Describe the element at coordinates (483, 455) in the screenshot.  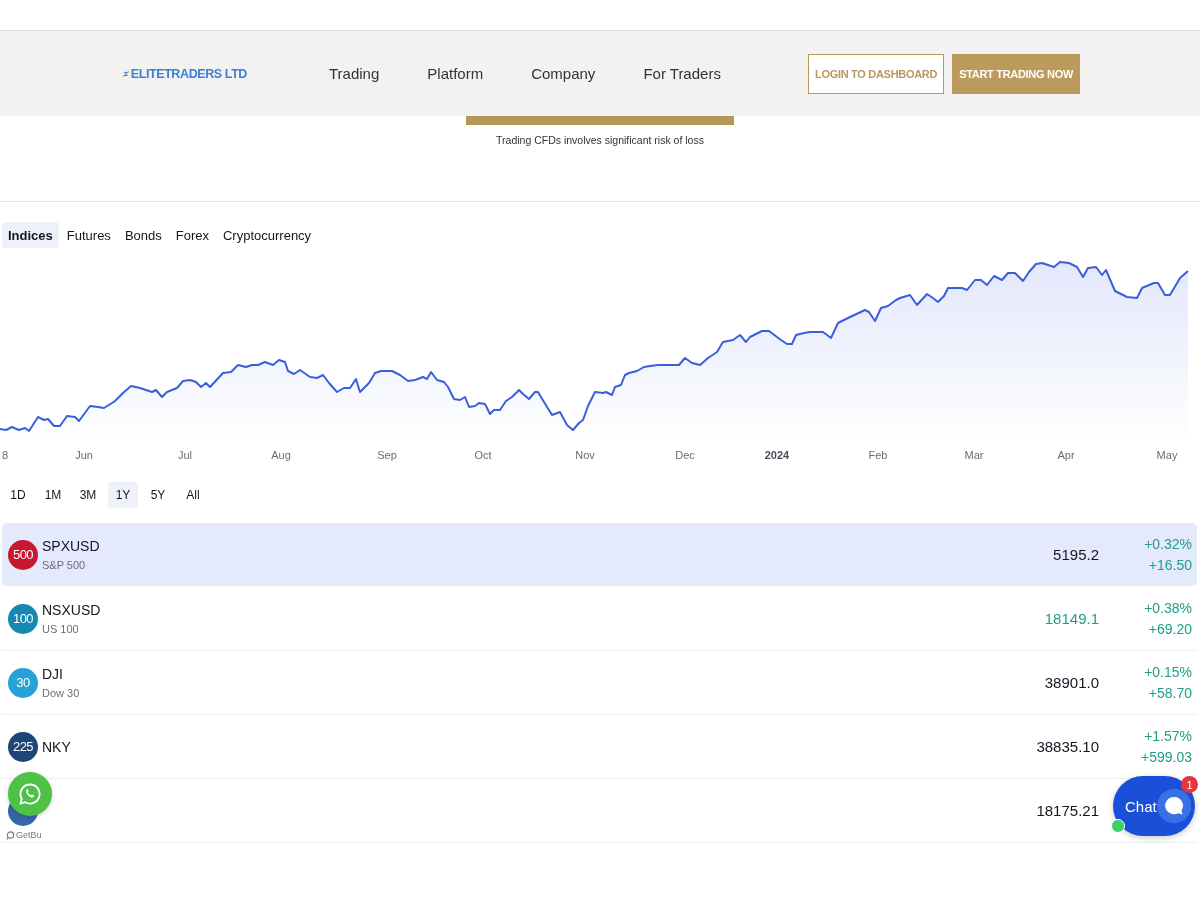
I see `axis-label: Oct` at that location.